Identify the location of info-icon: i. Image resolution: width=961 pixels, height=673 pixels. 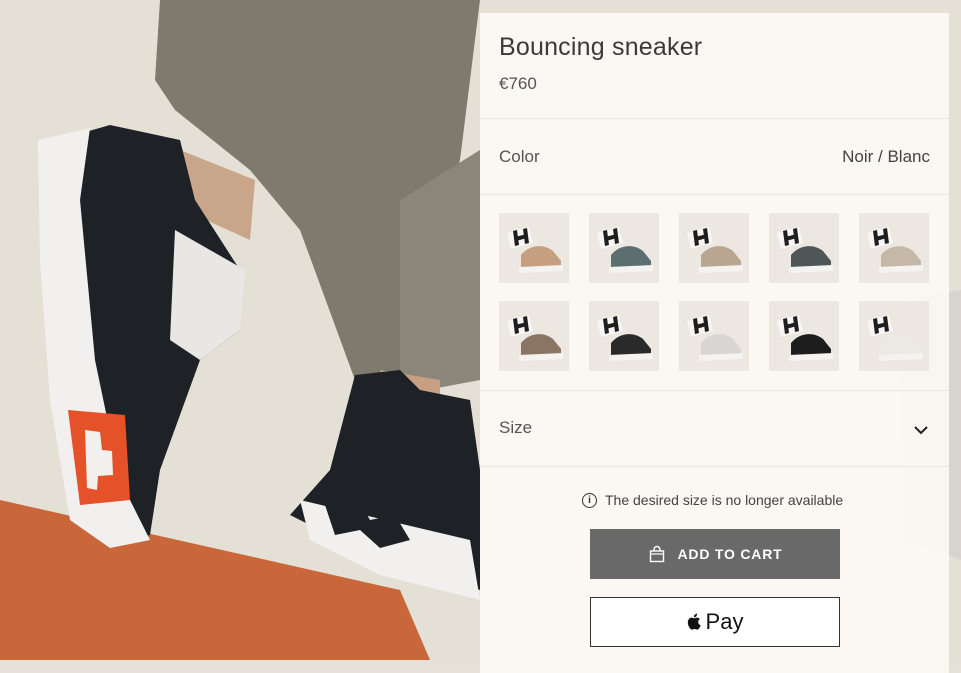
(589, 500).